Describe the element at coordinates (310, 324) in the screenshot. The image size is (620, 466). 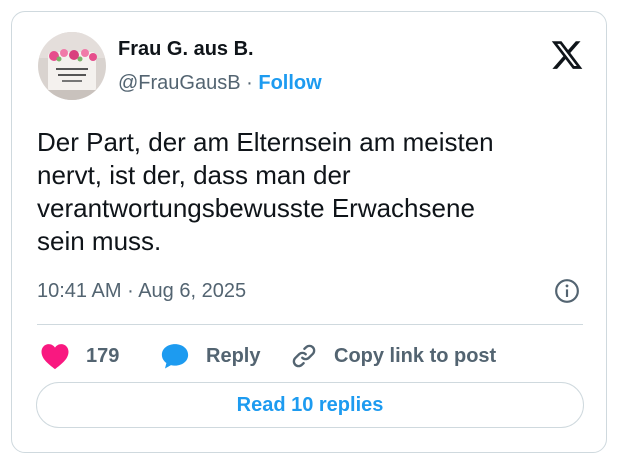
I see `divider` at that location.